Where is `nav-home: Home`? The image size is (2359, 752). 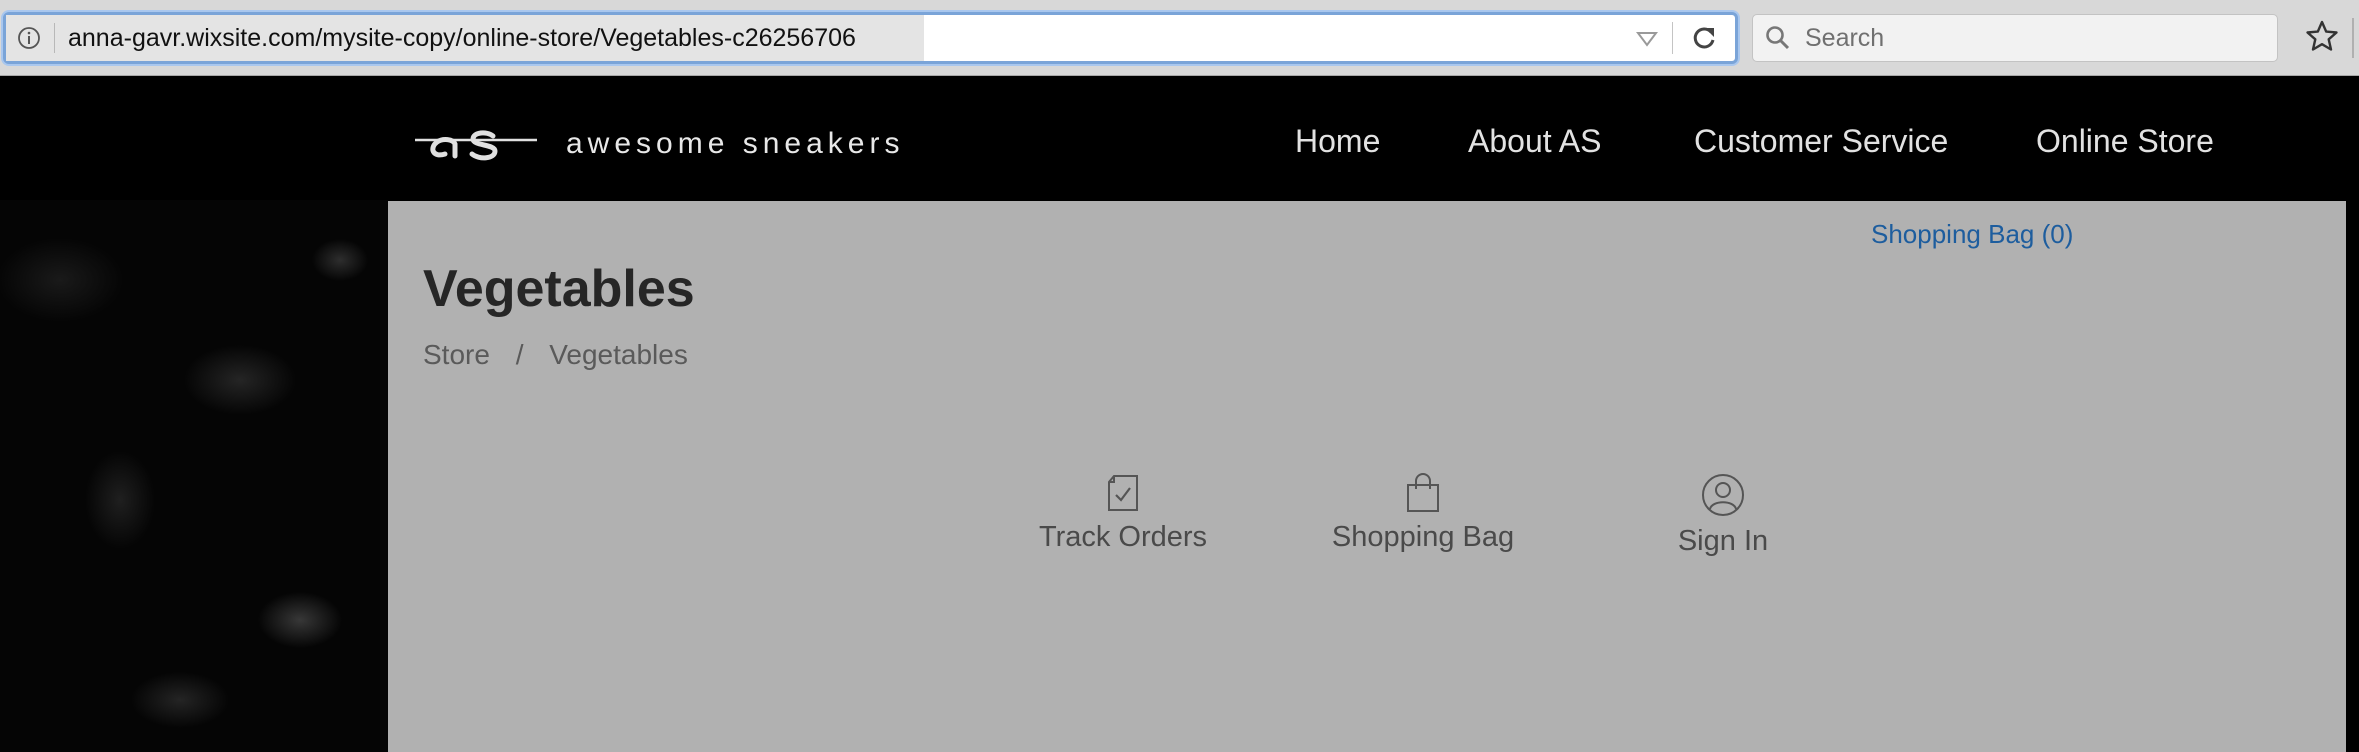 nav-home: Home is located at coordinates (1337, 141).